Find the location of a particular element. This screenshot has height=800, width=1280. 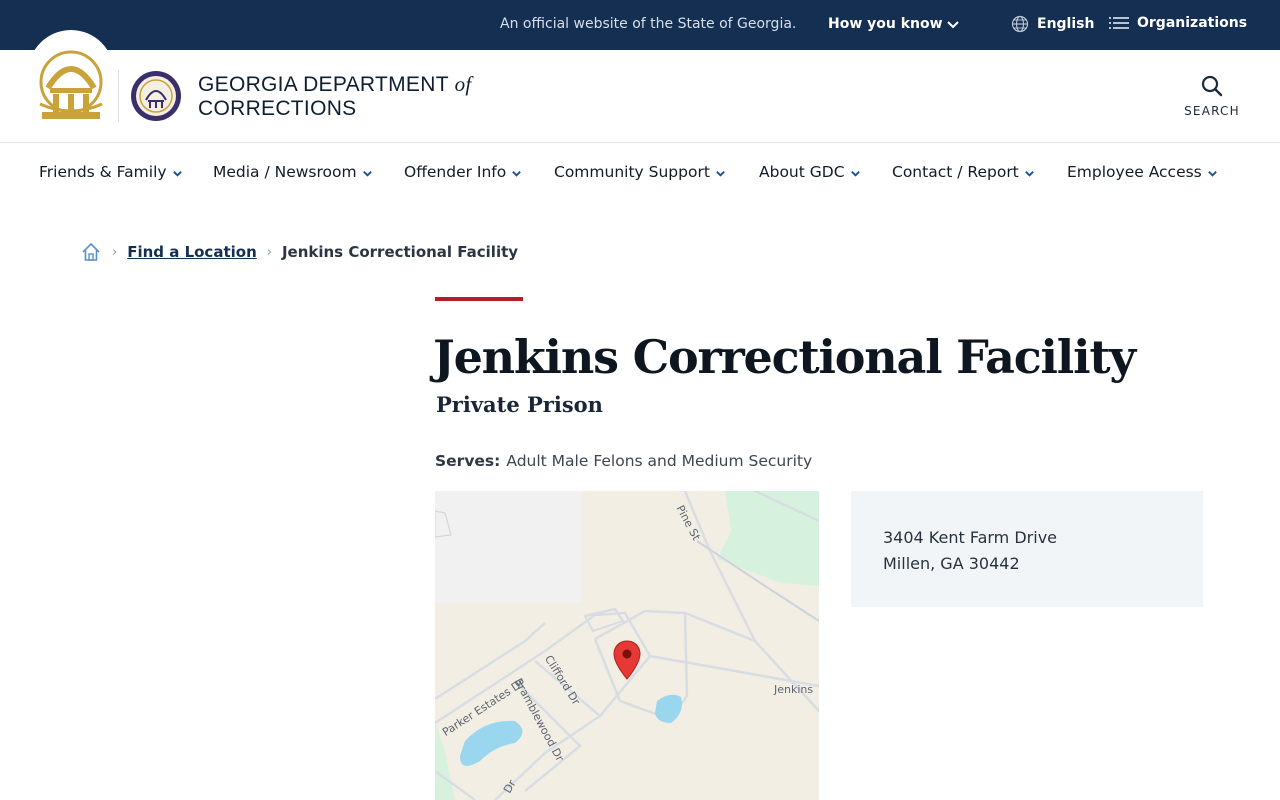

nav-item-friends-family: Friends & Family is located at coordinates (111, 172).